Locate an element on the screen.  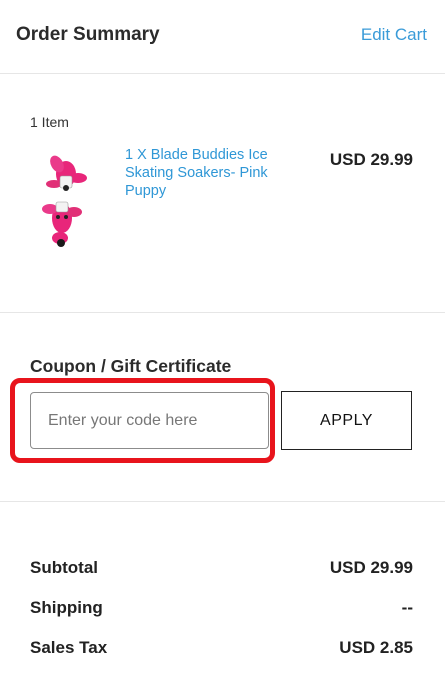
product-price: USD 29.99 is located at coordinates (371, 159).